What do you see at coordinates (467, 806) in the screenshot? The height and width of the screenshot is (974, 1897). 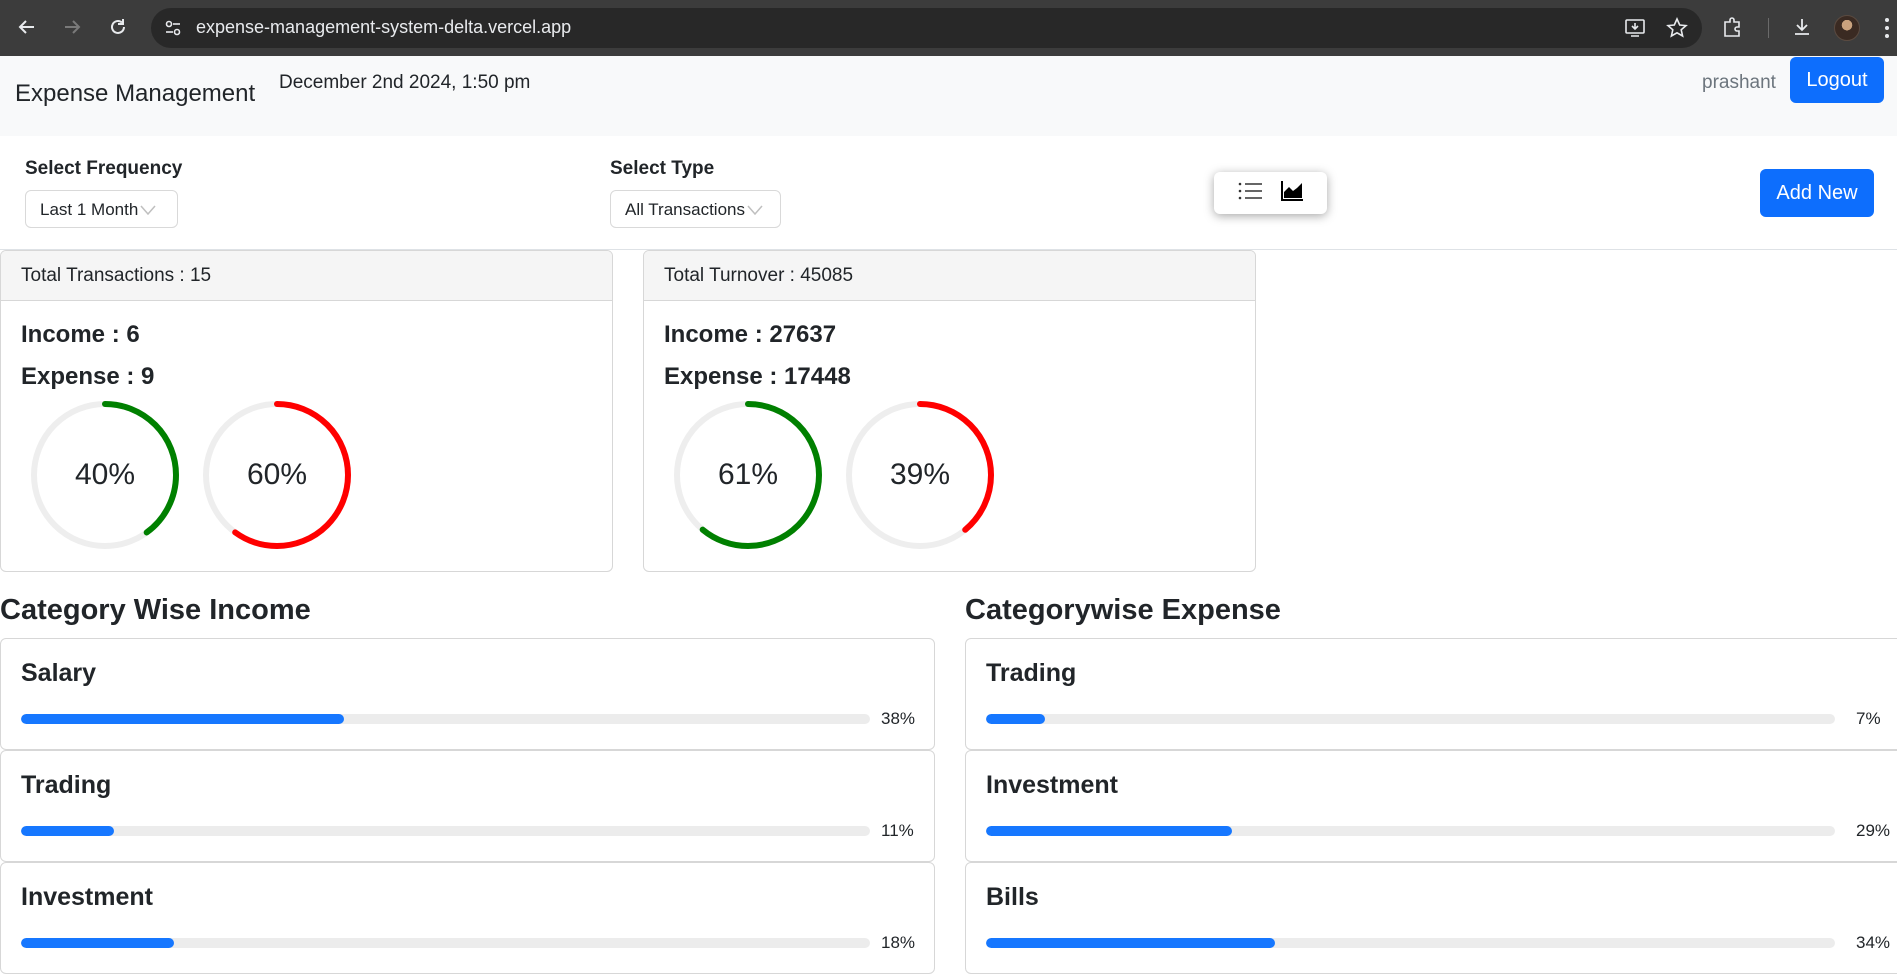 I see `category-card: Trading 11%` at bounding box center [467, 806].